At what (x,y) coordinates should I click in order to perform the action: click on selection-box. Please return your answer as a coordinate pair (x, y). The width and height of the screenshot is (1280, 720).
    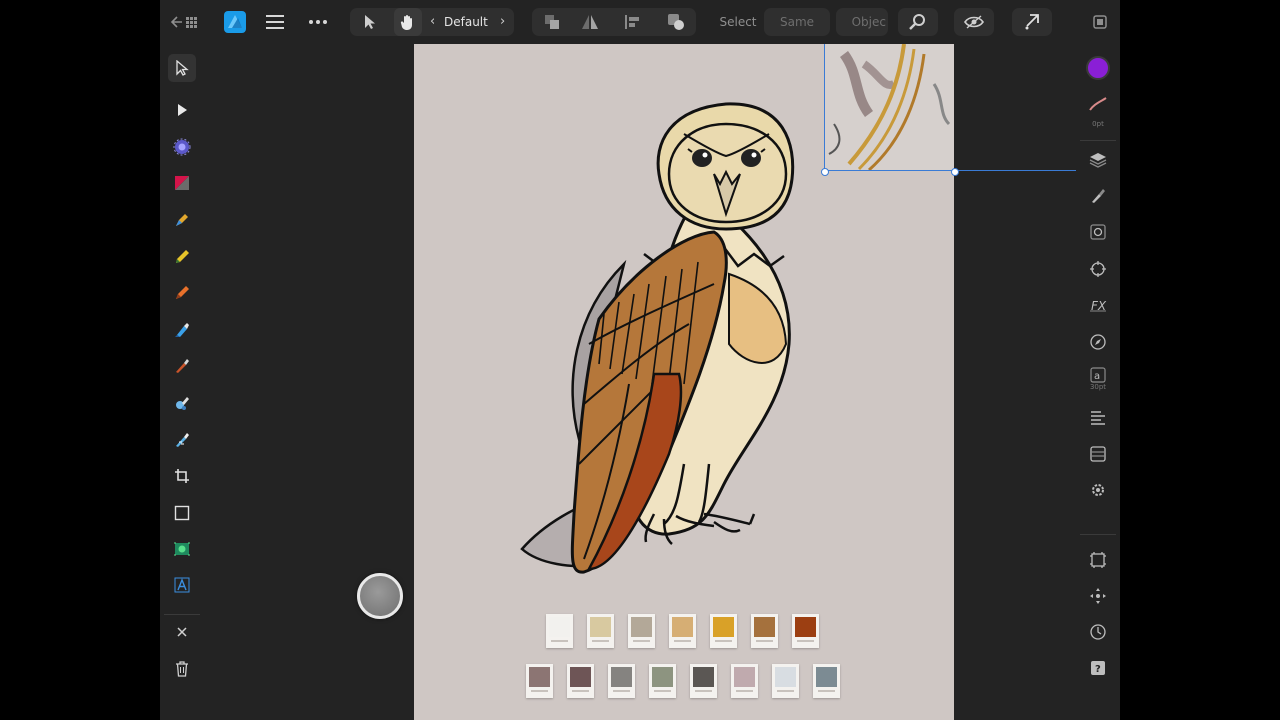
    Looking at the image, I should click on (954, 107).